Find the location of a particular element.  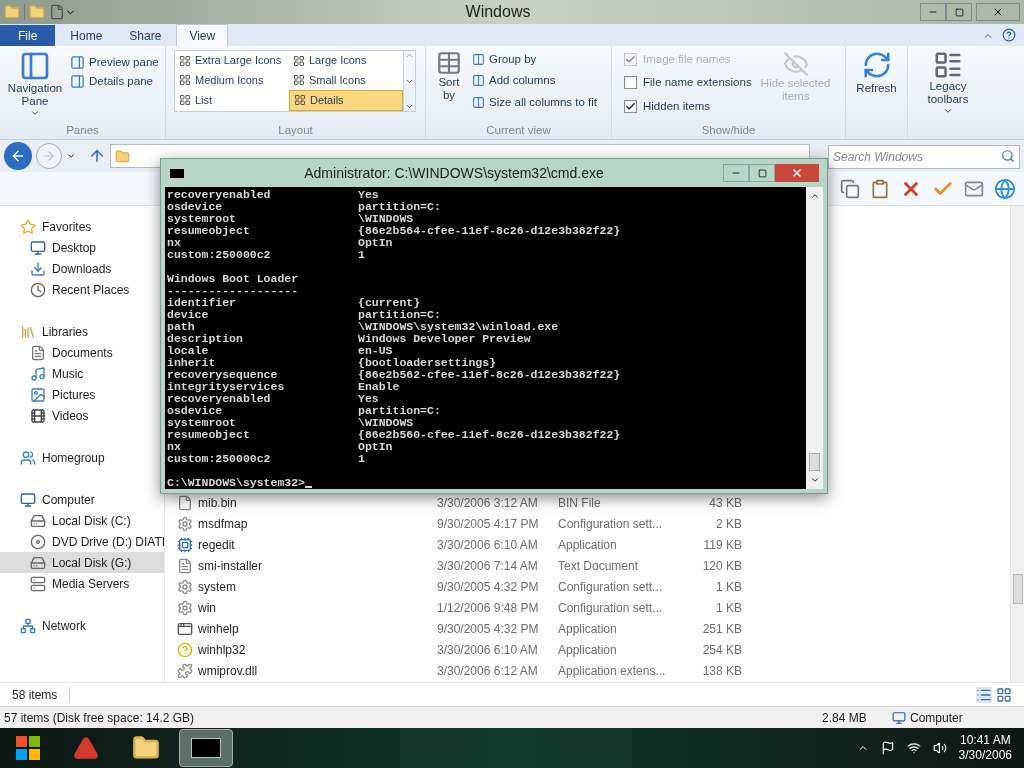

help-icon is located at coordinates (1009, 35).